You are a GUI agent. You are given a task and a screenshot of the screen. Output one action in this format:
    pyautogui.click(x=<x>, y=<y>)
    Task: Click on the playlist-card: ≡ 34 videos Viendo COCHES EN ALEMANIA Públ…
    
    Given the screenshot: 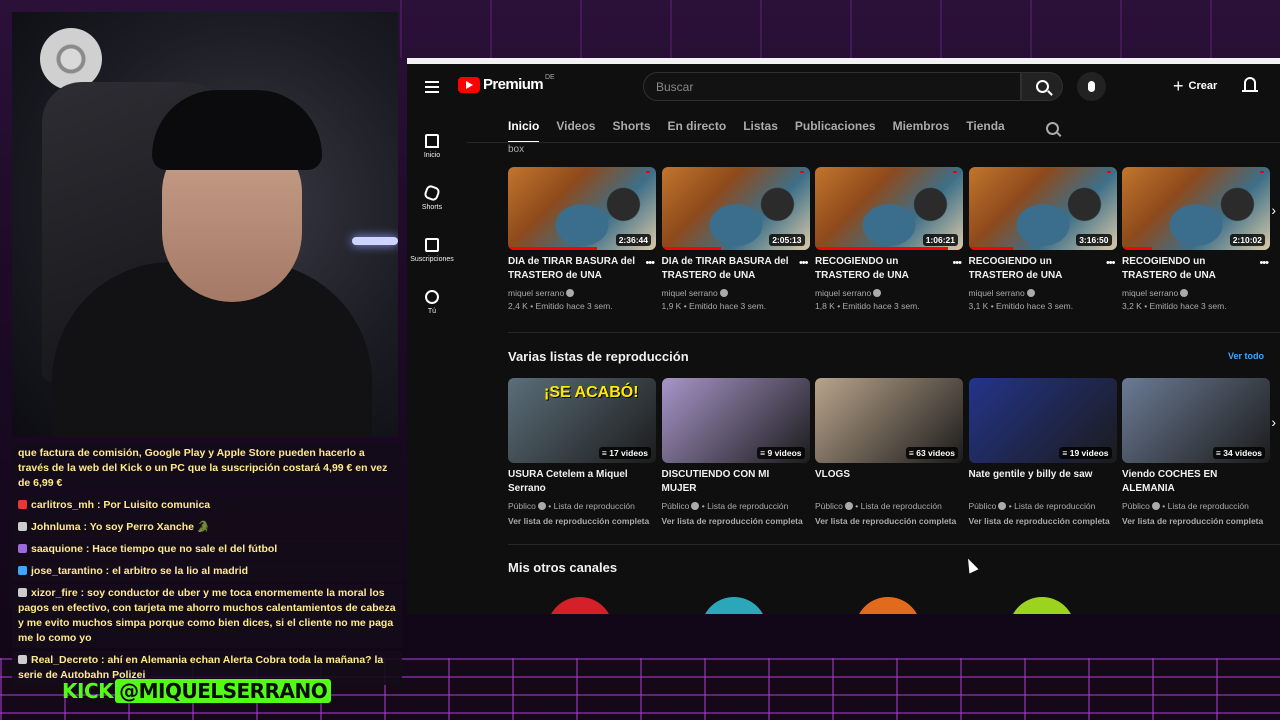 What is the action you would take?
    pyautogui.click(x=1196, y=452)
    